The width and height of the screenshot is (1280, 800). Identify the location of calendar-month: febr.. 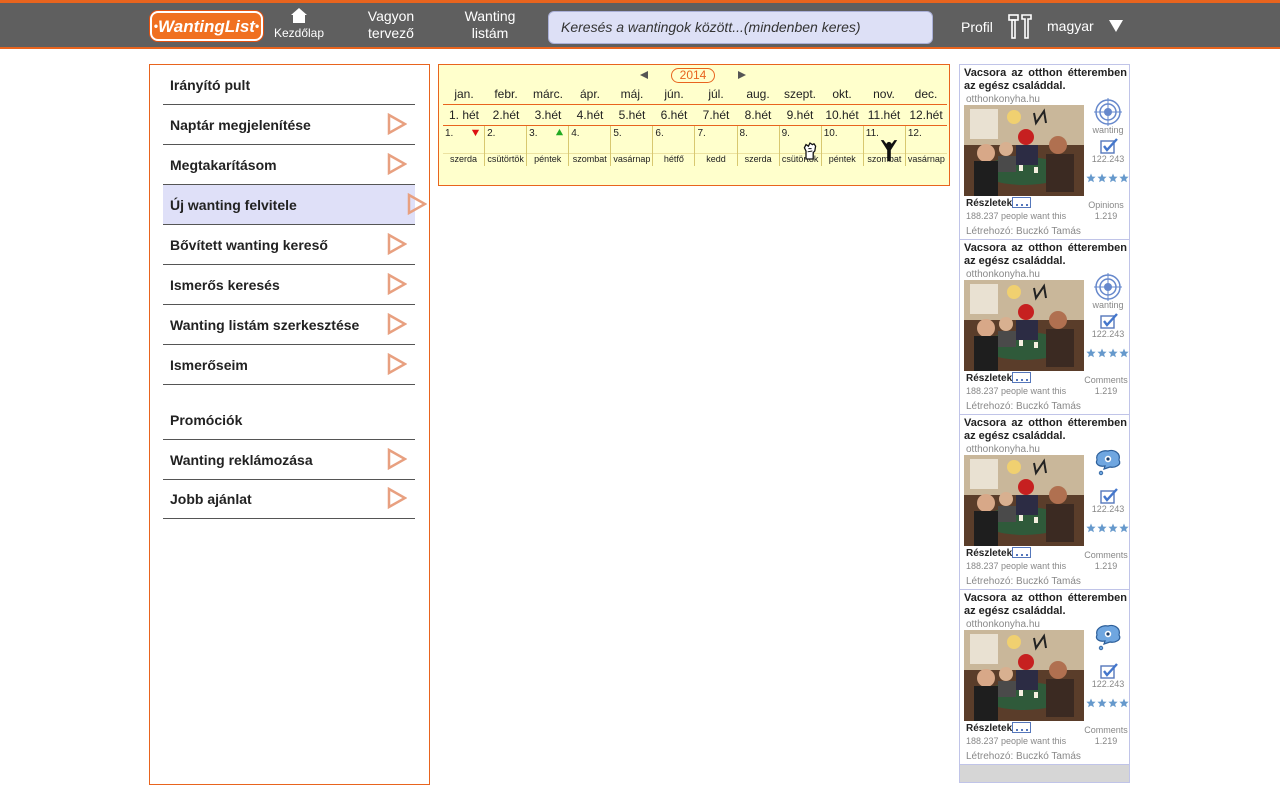
(506, 94).